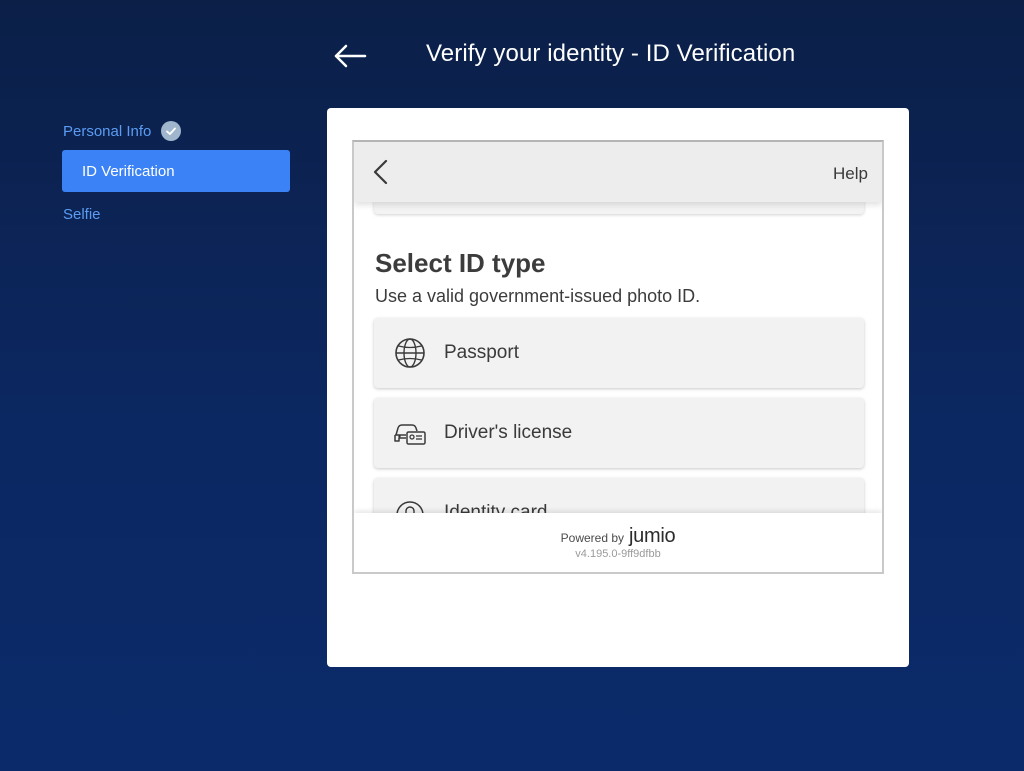  Describe the element at coordinates (619, 208) in the screenshot. I see `partial-list-item` at that location.